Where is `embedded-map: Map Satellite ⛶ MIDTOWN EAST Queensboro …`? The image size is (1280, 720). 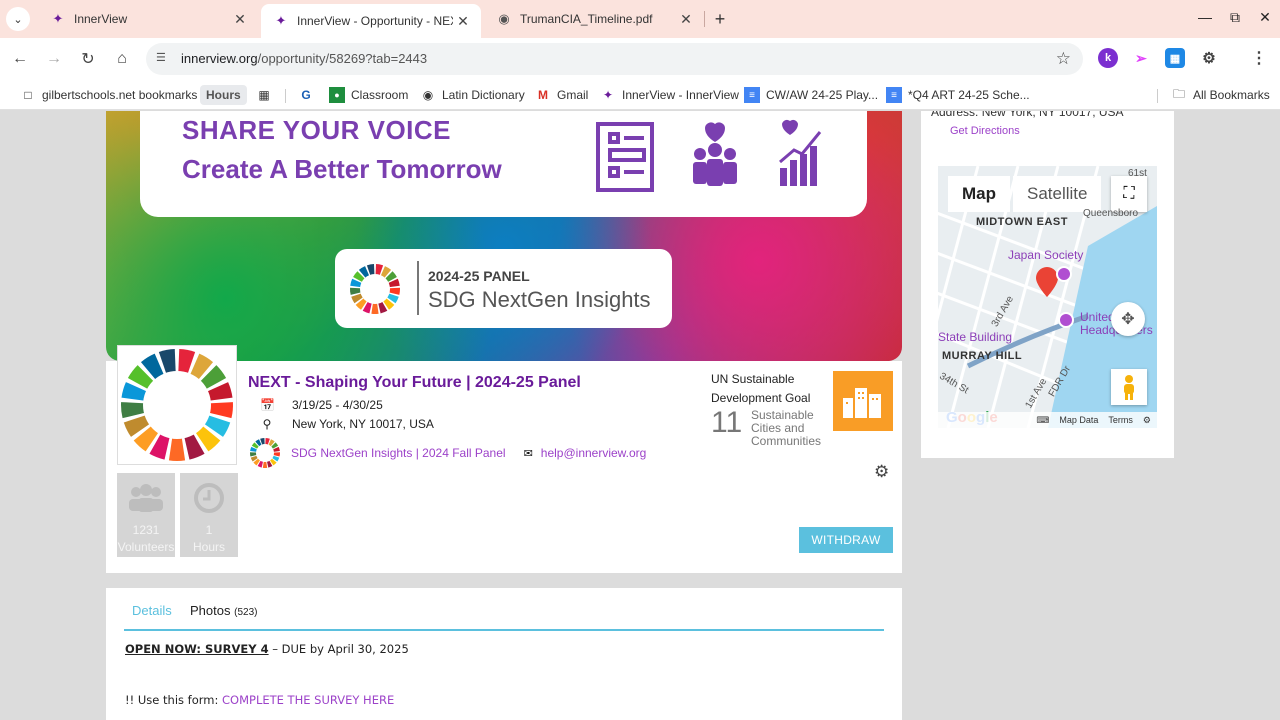
embedded-map: Map Satellite ⛶ MIDTOWN EAST Queensboro … is located at coordinates (1047, 297).